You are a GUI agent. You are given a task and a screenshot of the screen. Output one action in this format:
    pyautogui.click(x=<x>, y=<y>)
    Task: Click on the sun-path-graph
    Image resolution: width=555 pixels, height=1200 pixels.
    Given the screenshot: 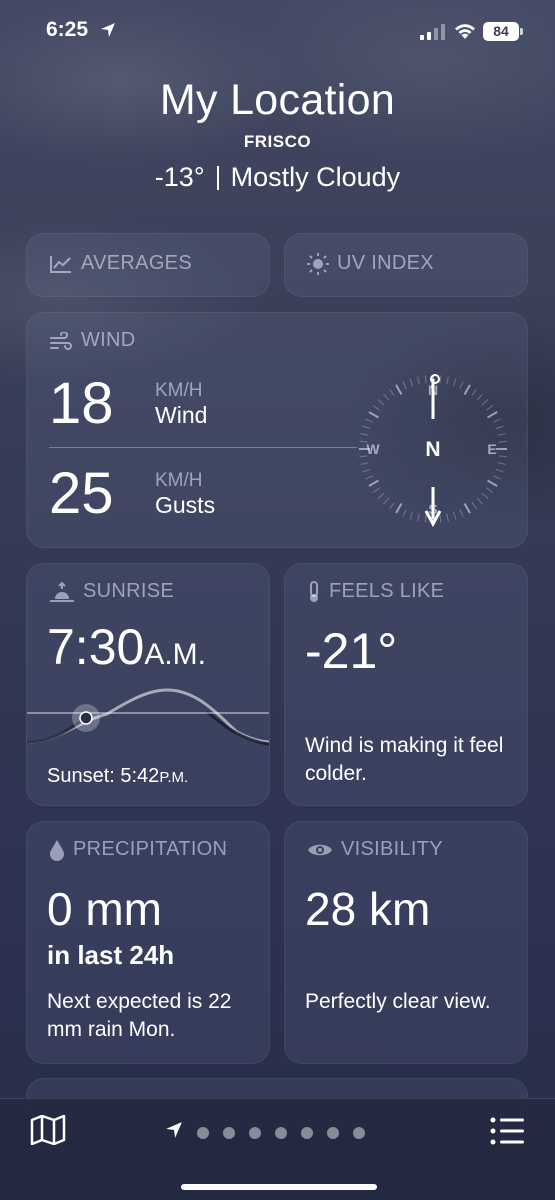 What is the action you would take?
    pyautogui.click(x=148, y=717)
    